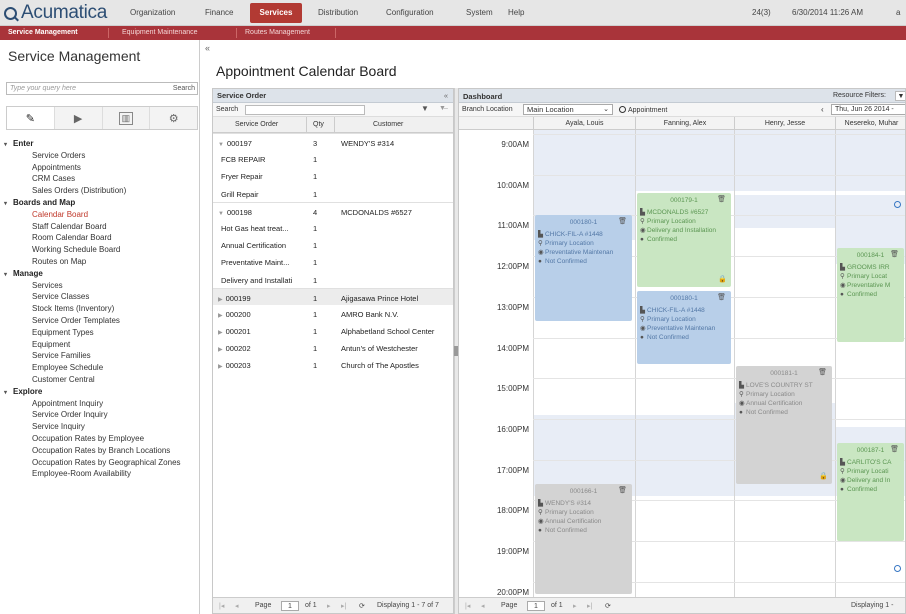 The image size is (906, 614). I want to click on sidebar-item-occupation-rates-by-employee: Occupation Rates by Employee, so click(102, 439).